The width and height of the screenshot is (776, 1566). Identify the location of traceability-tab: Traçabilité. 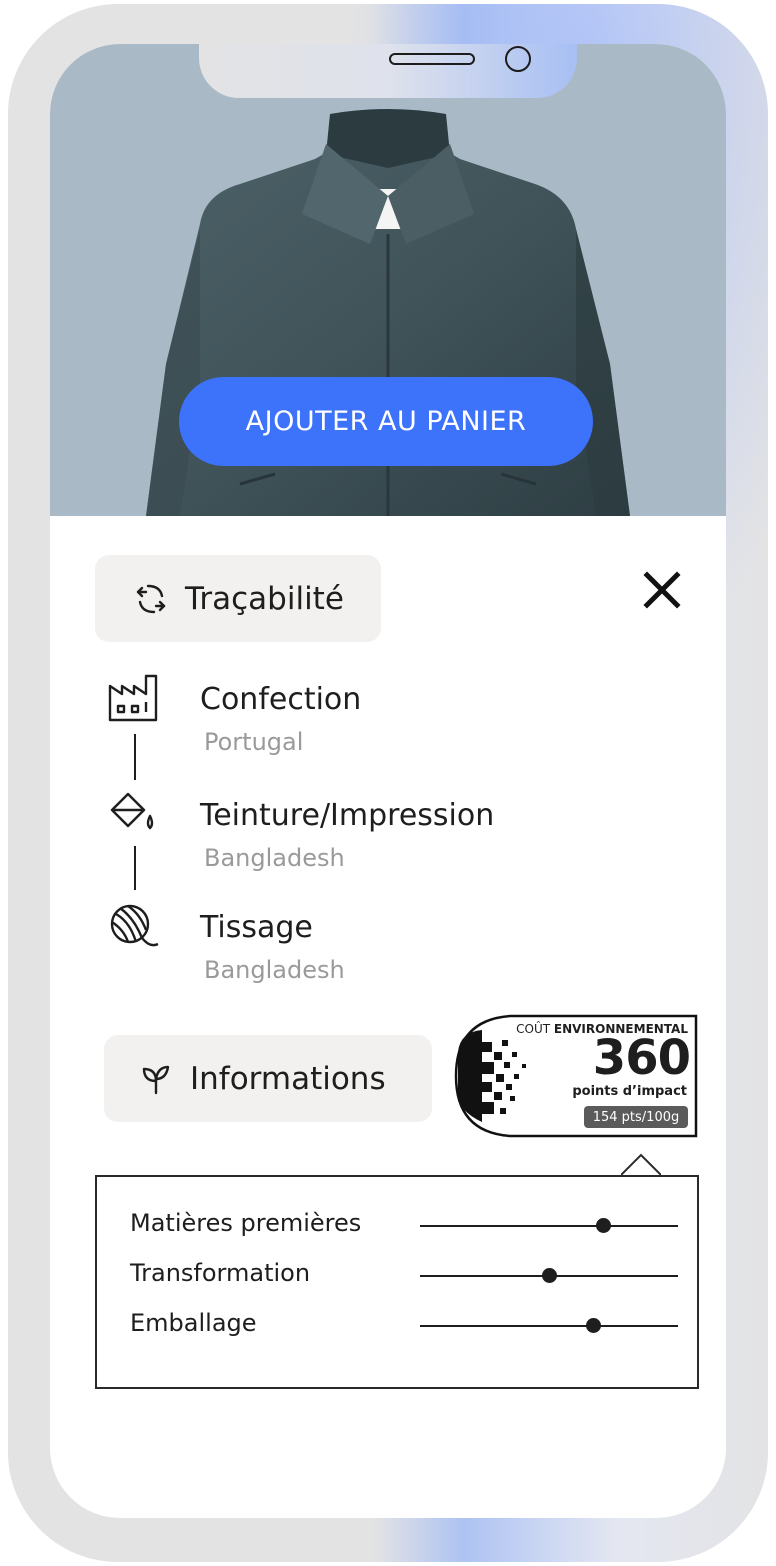
(238, 598).